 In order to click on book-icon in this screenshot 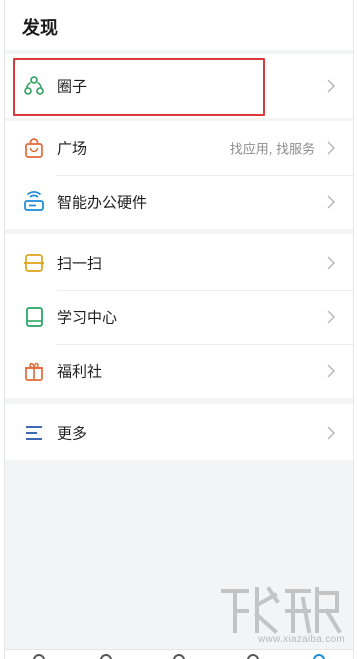, I will do `click(34, 317)`.